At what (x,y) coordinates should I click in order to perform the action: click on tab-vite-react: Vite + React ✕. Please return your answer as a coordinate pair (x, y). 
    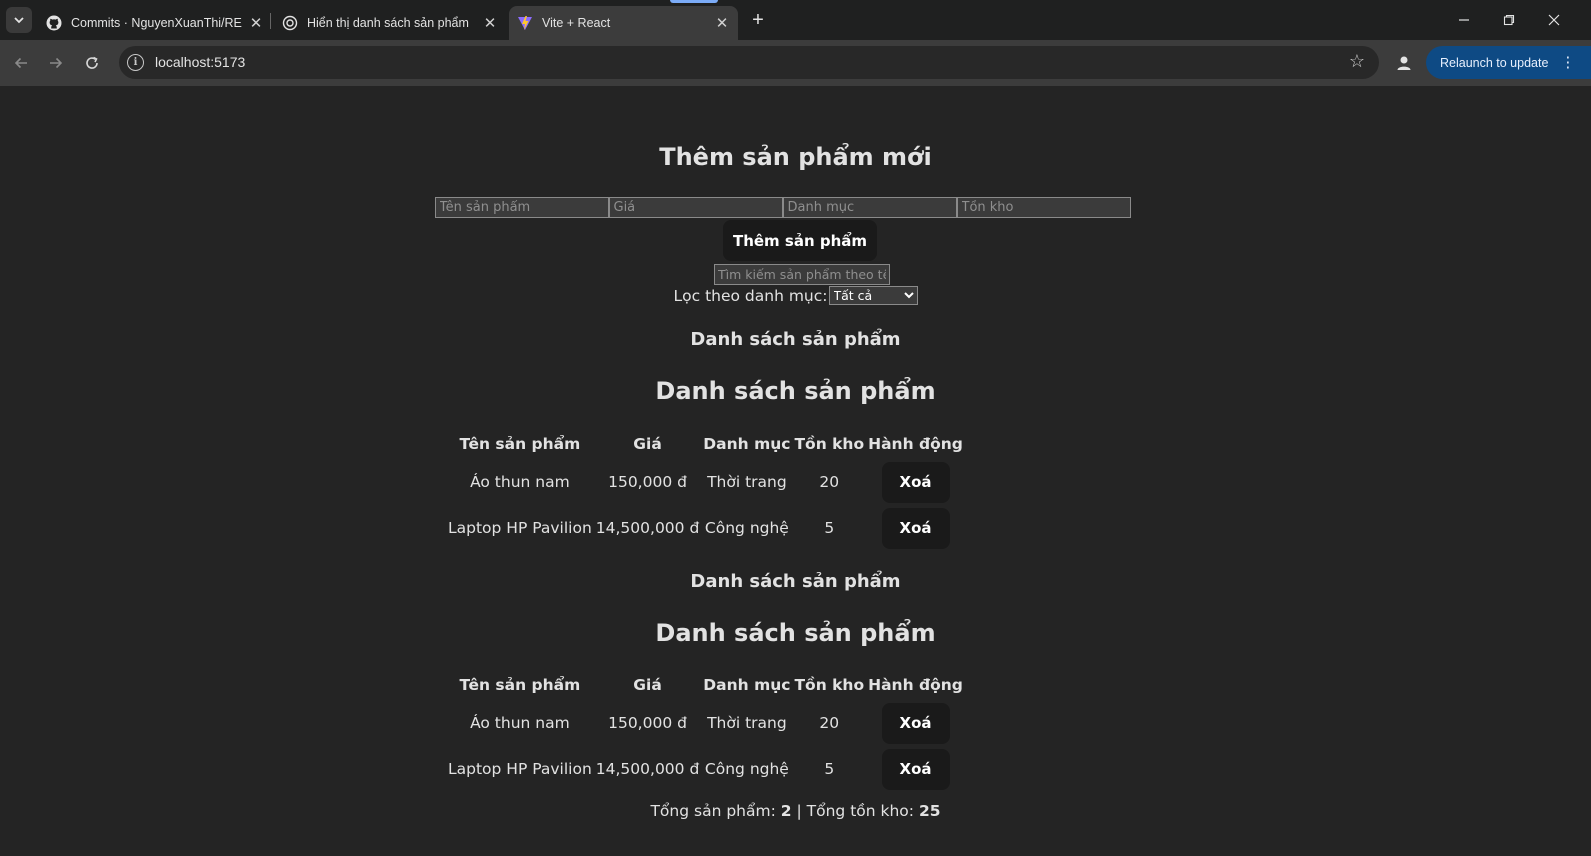
    Looking at the image, I should click on (623, 23).